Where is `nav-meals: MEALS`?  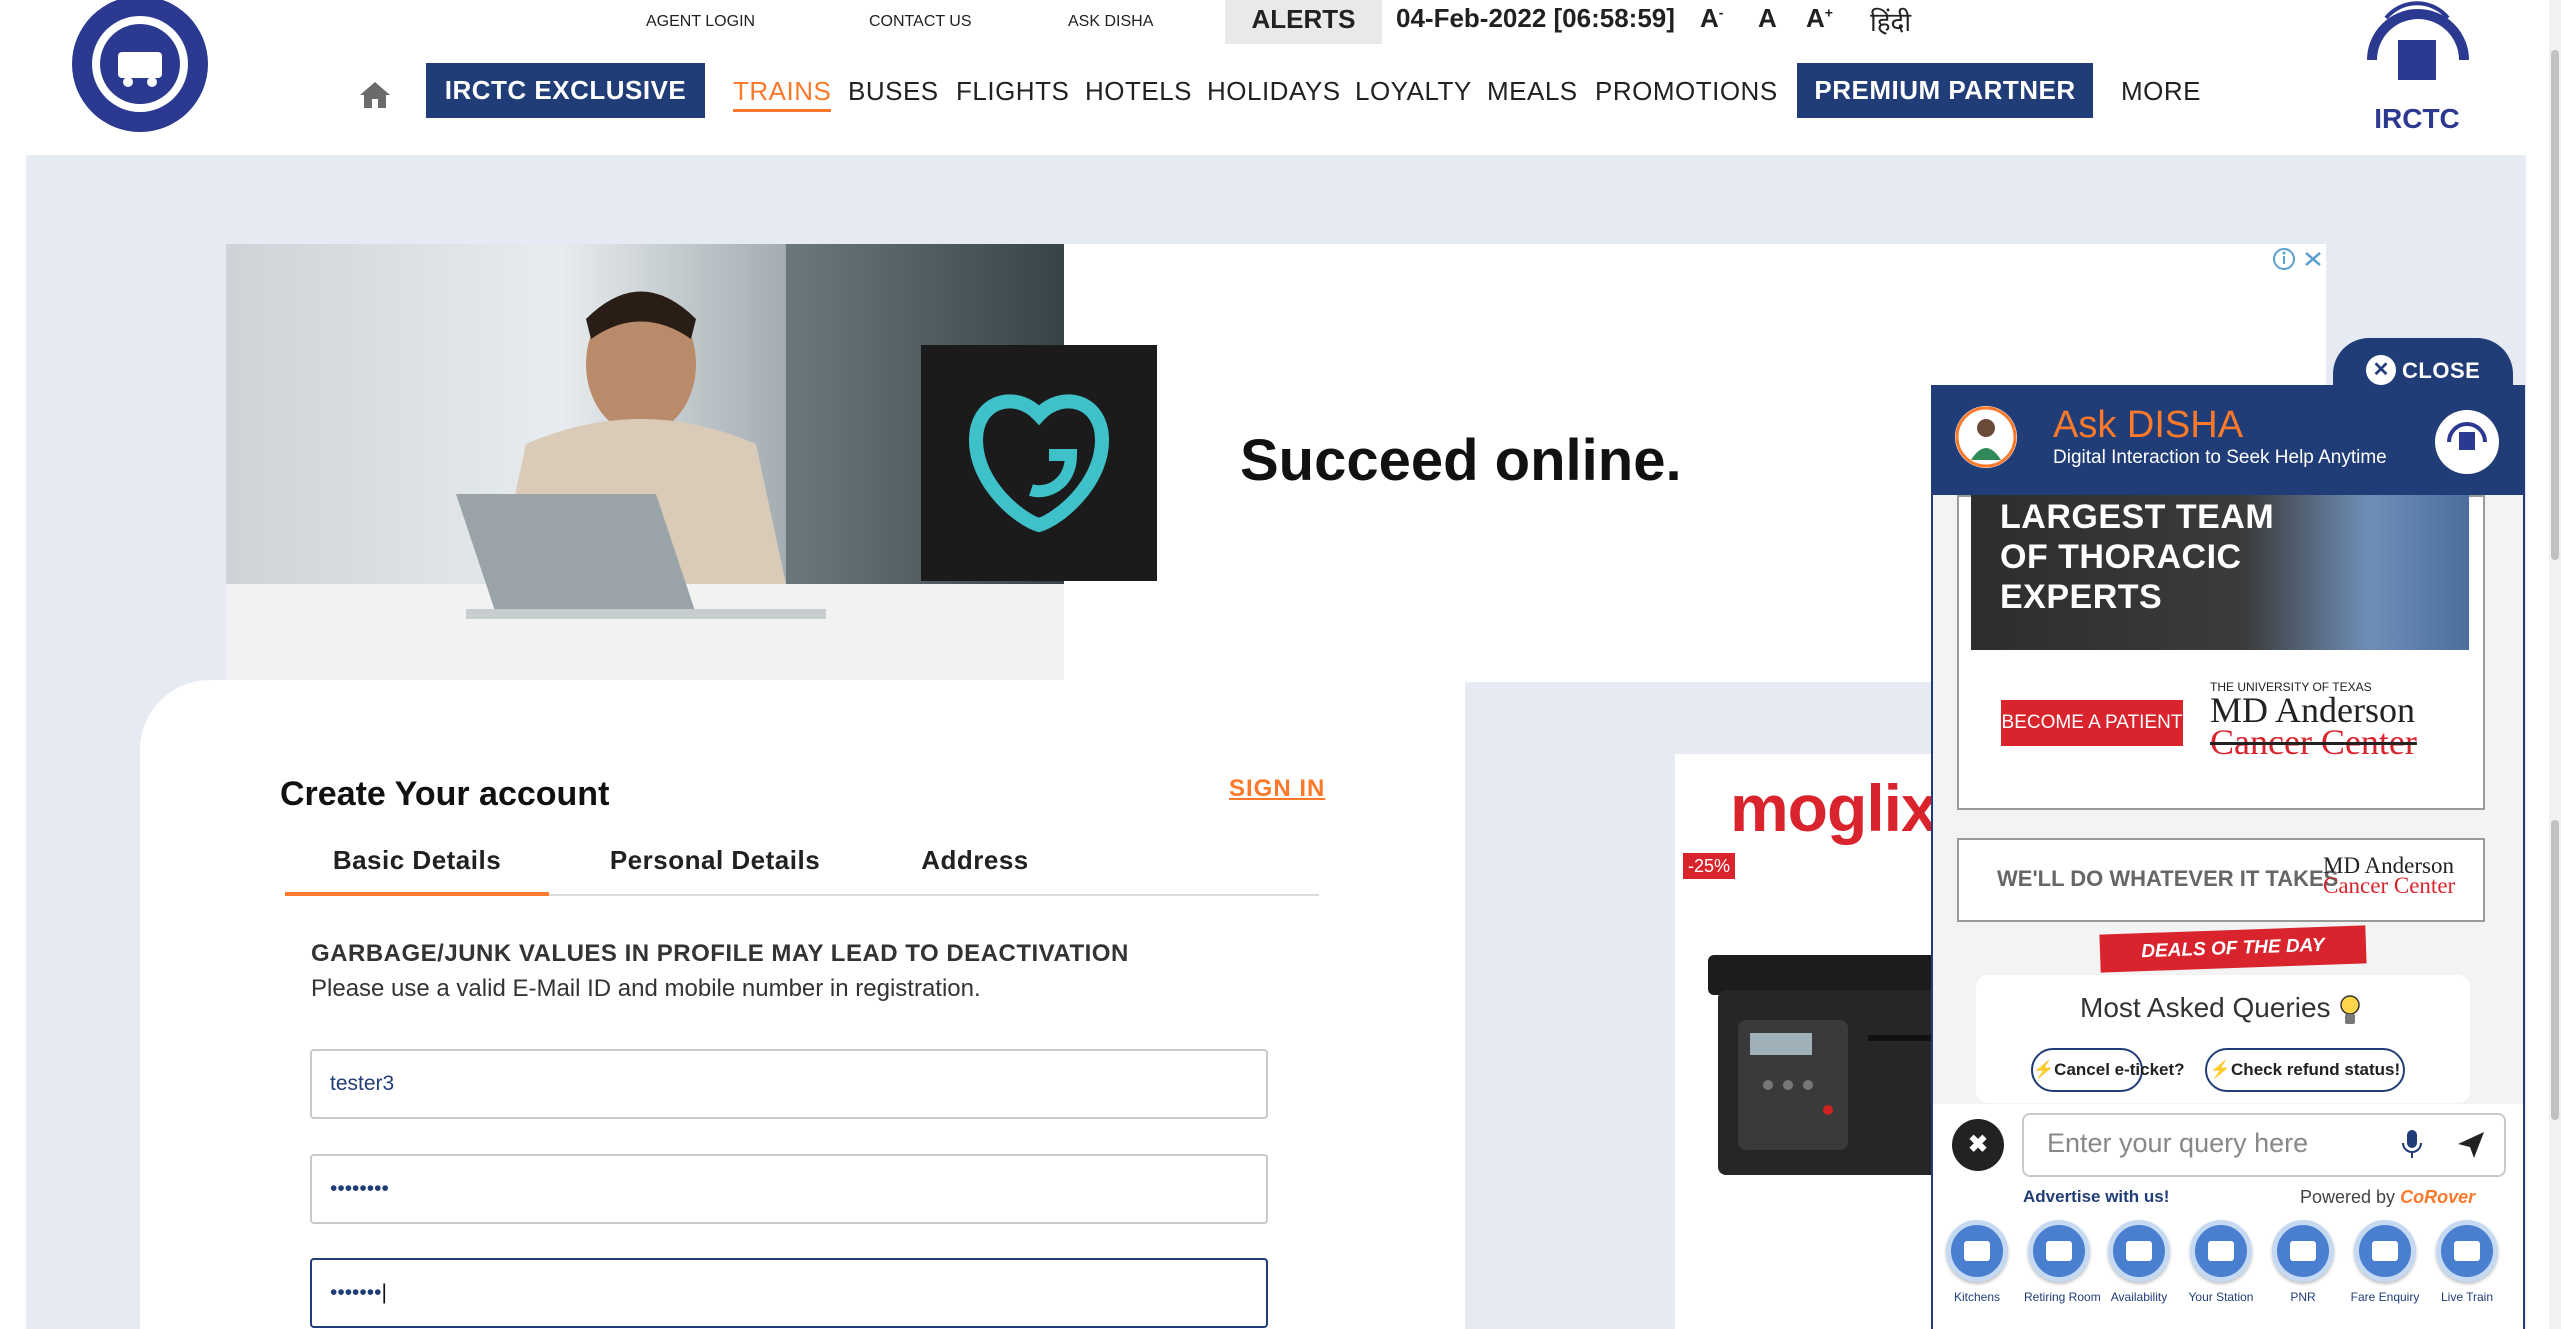 nav-meals: MEALS is located at coordinates (1532, 91).